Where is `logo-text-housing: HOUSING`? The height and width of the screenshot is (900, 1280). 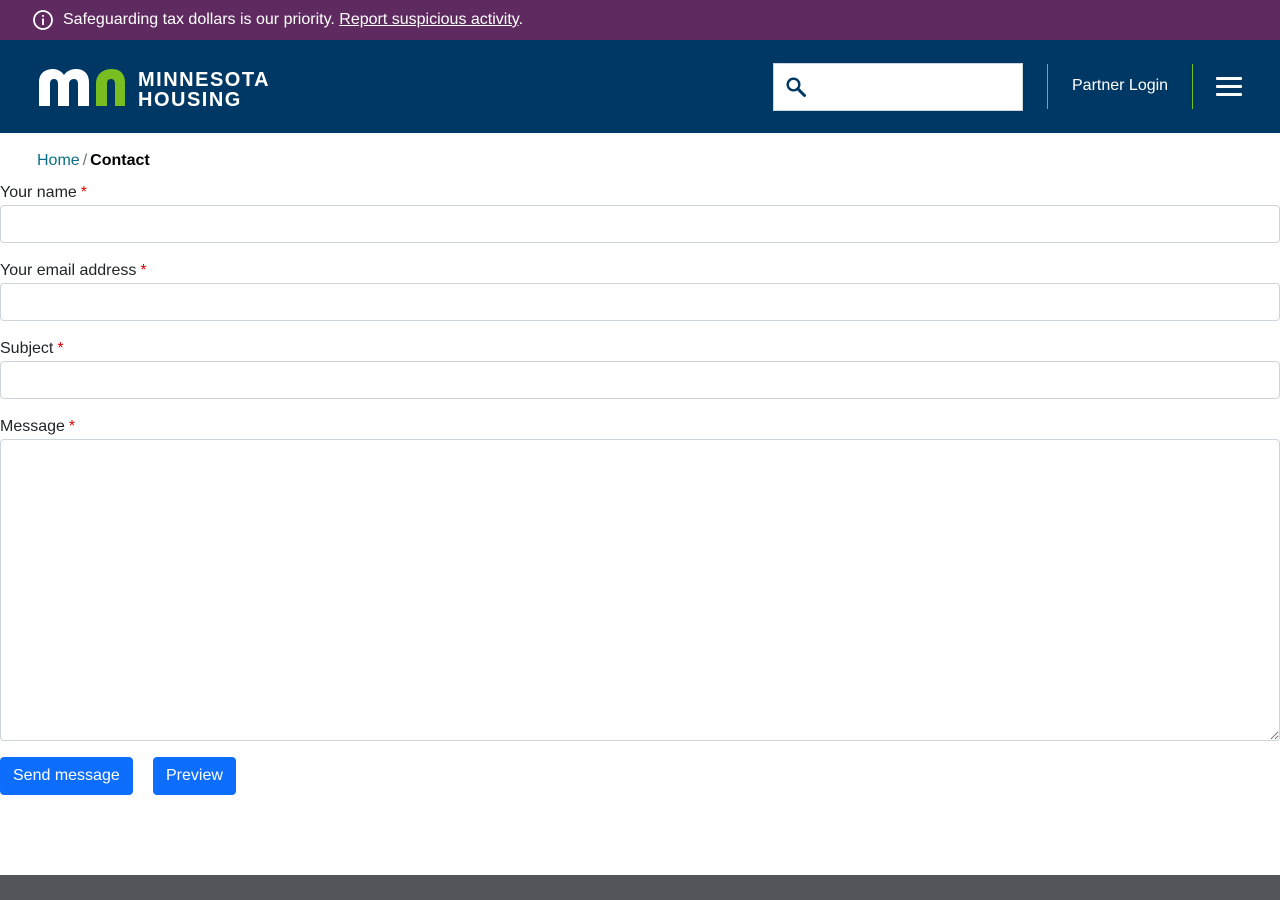
logo-text-housing: HOUSING is located at coordinates (190, 98).